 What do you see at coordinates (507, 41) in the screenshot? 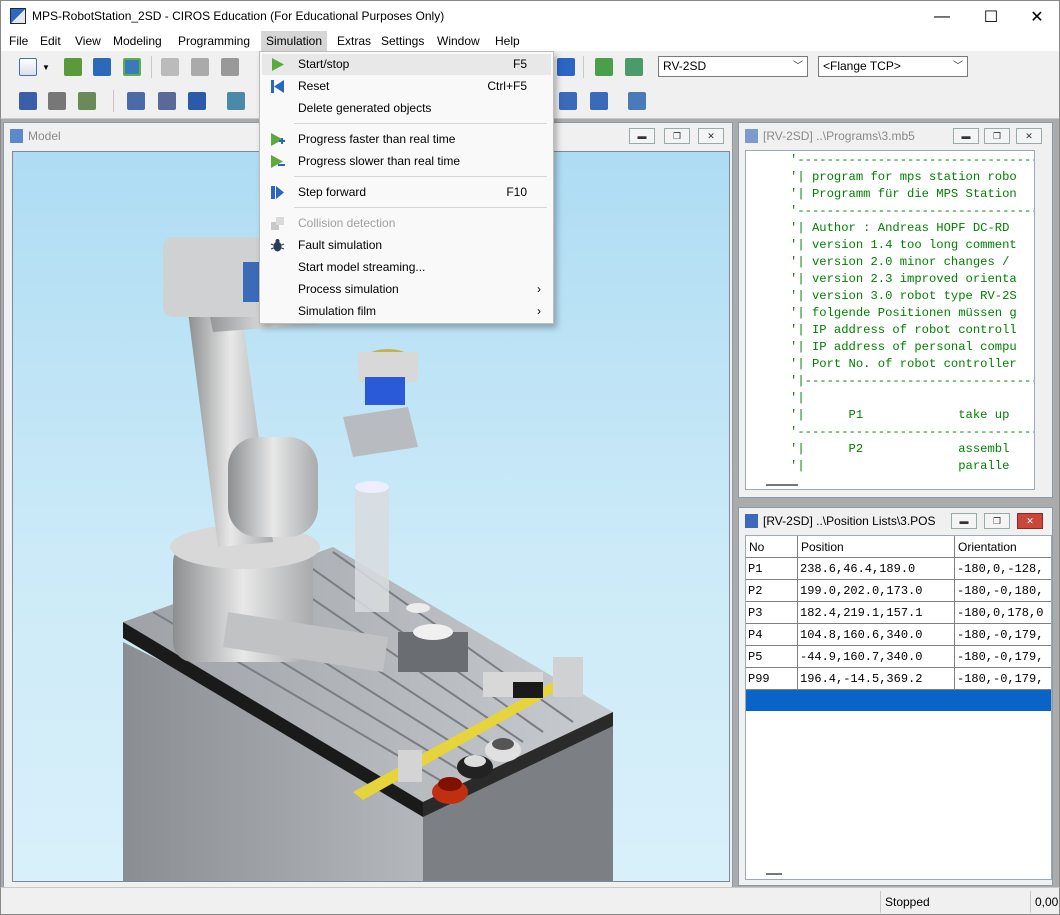
I see `menu-help: Help` at bounding box center [507, 41].